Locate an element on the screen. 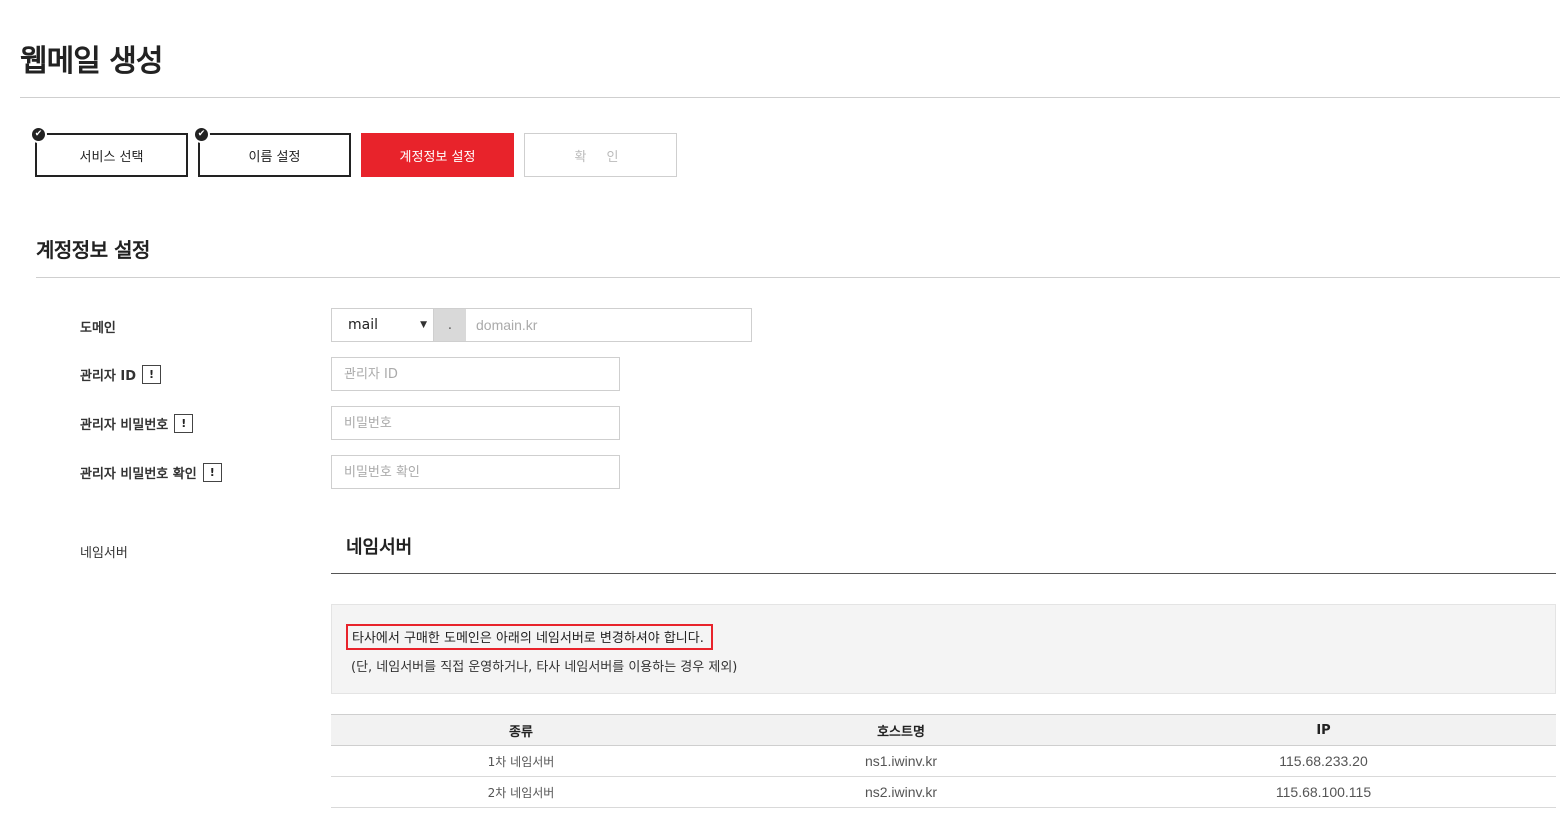 The height and width of the screenshot is (827, 1560). nameserver-label: 네임서버 is located at coordinates (104, 553).